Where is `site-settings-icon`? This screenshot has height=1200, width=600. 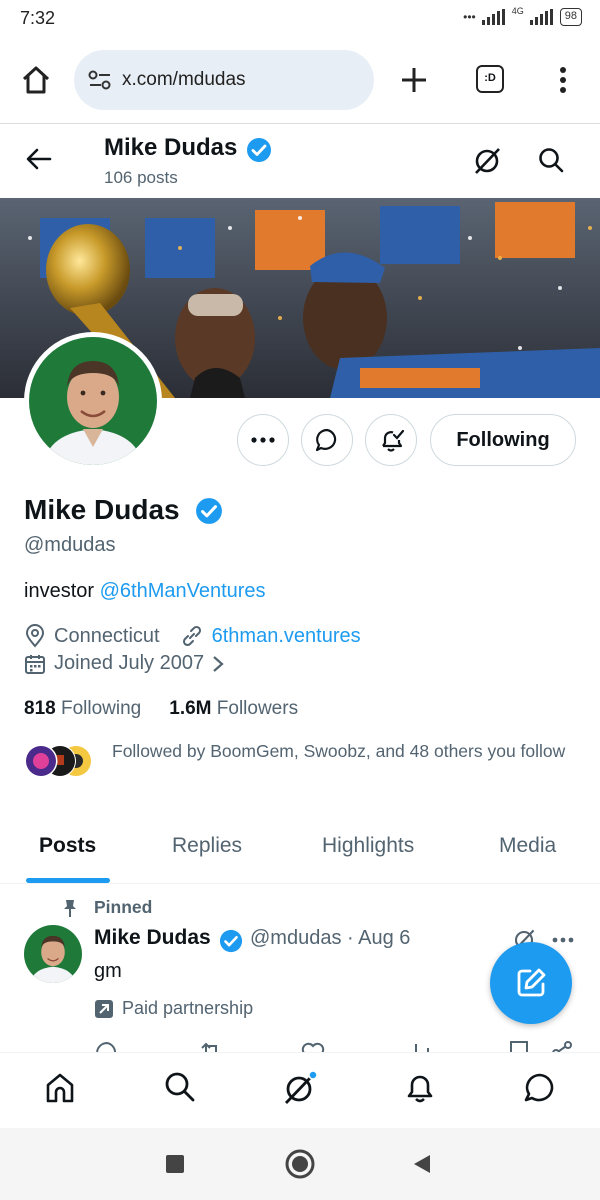
site-settings-icon is located at coordinates (100, 80).